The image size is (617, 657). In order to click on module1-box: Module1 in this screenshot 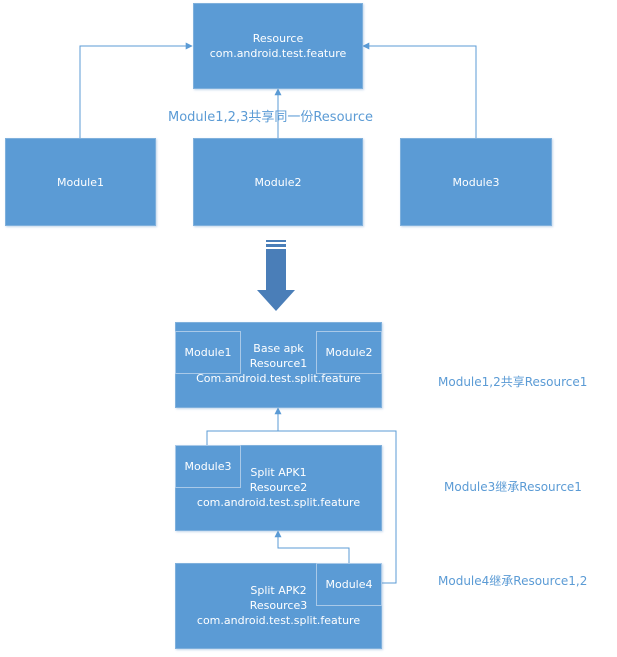, I will do `click(80, 182)`.